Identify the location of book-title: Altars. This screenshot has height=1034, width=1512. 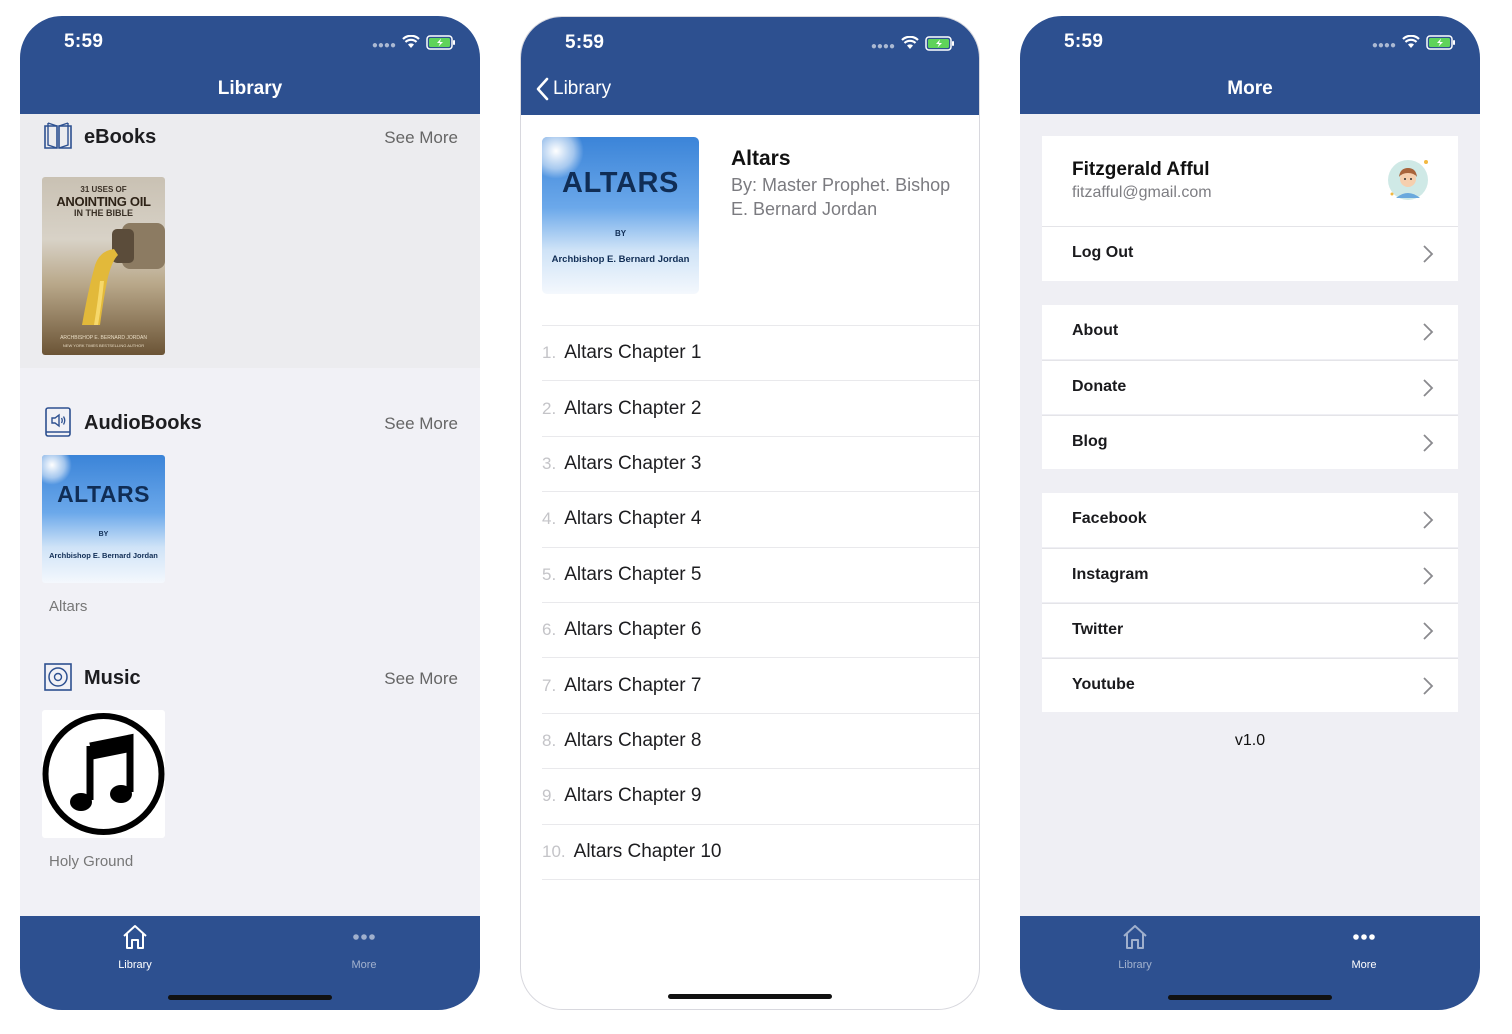
(761, 158).